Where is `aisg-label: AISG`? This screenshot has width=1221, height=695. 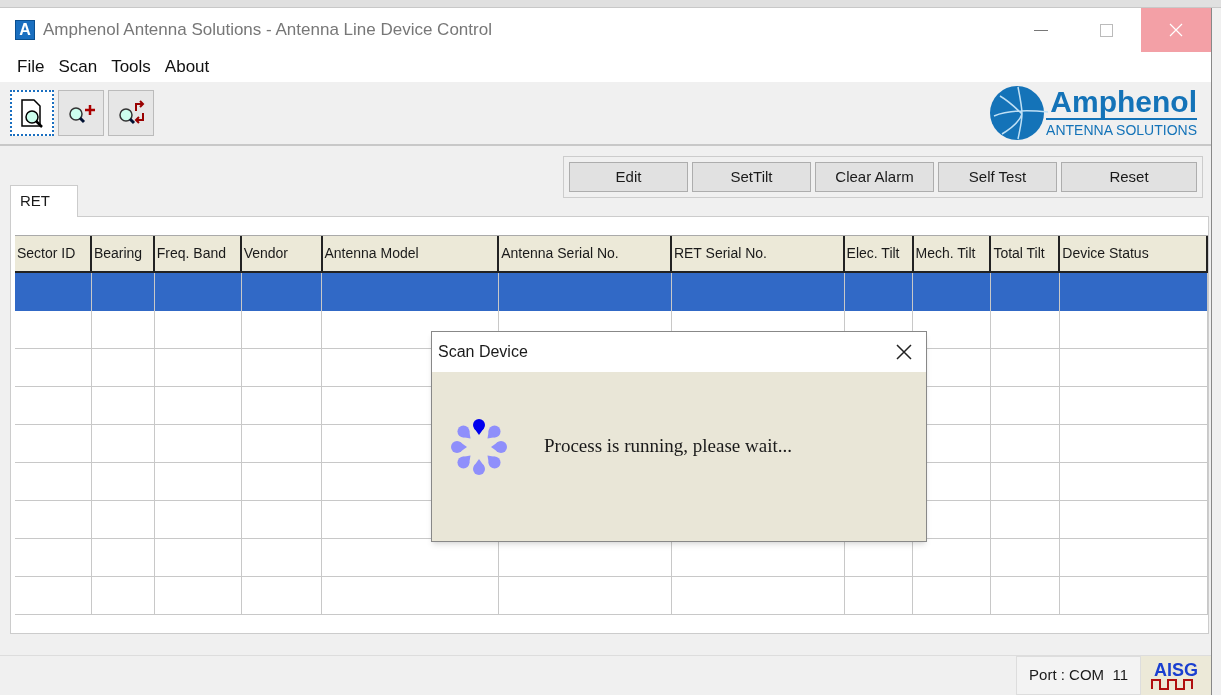 aisg-label: AISG is located at coordinates (1176, 669).